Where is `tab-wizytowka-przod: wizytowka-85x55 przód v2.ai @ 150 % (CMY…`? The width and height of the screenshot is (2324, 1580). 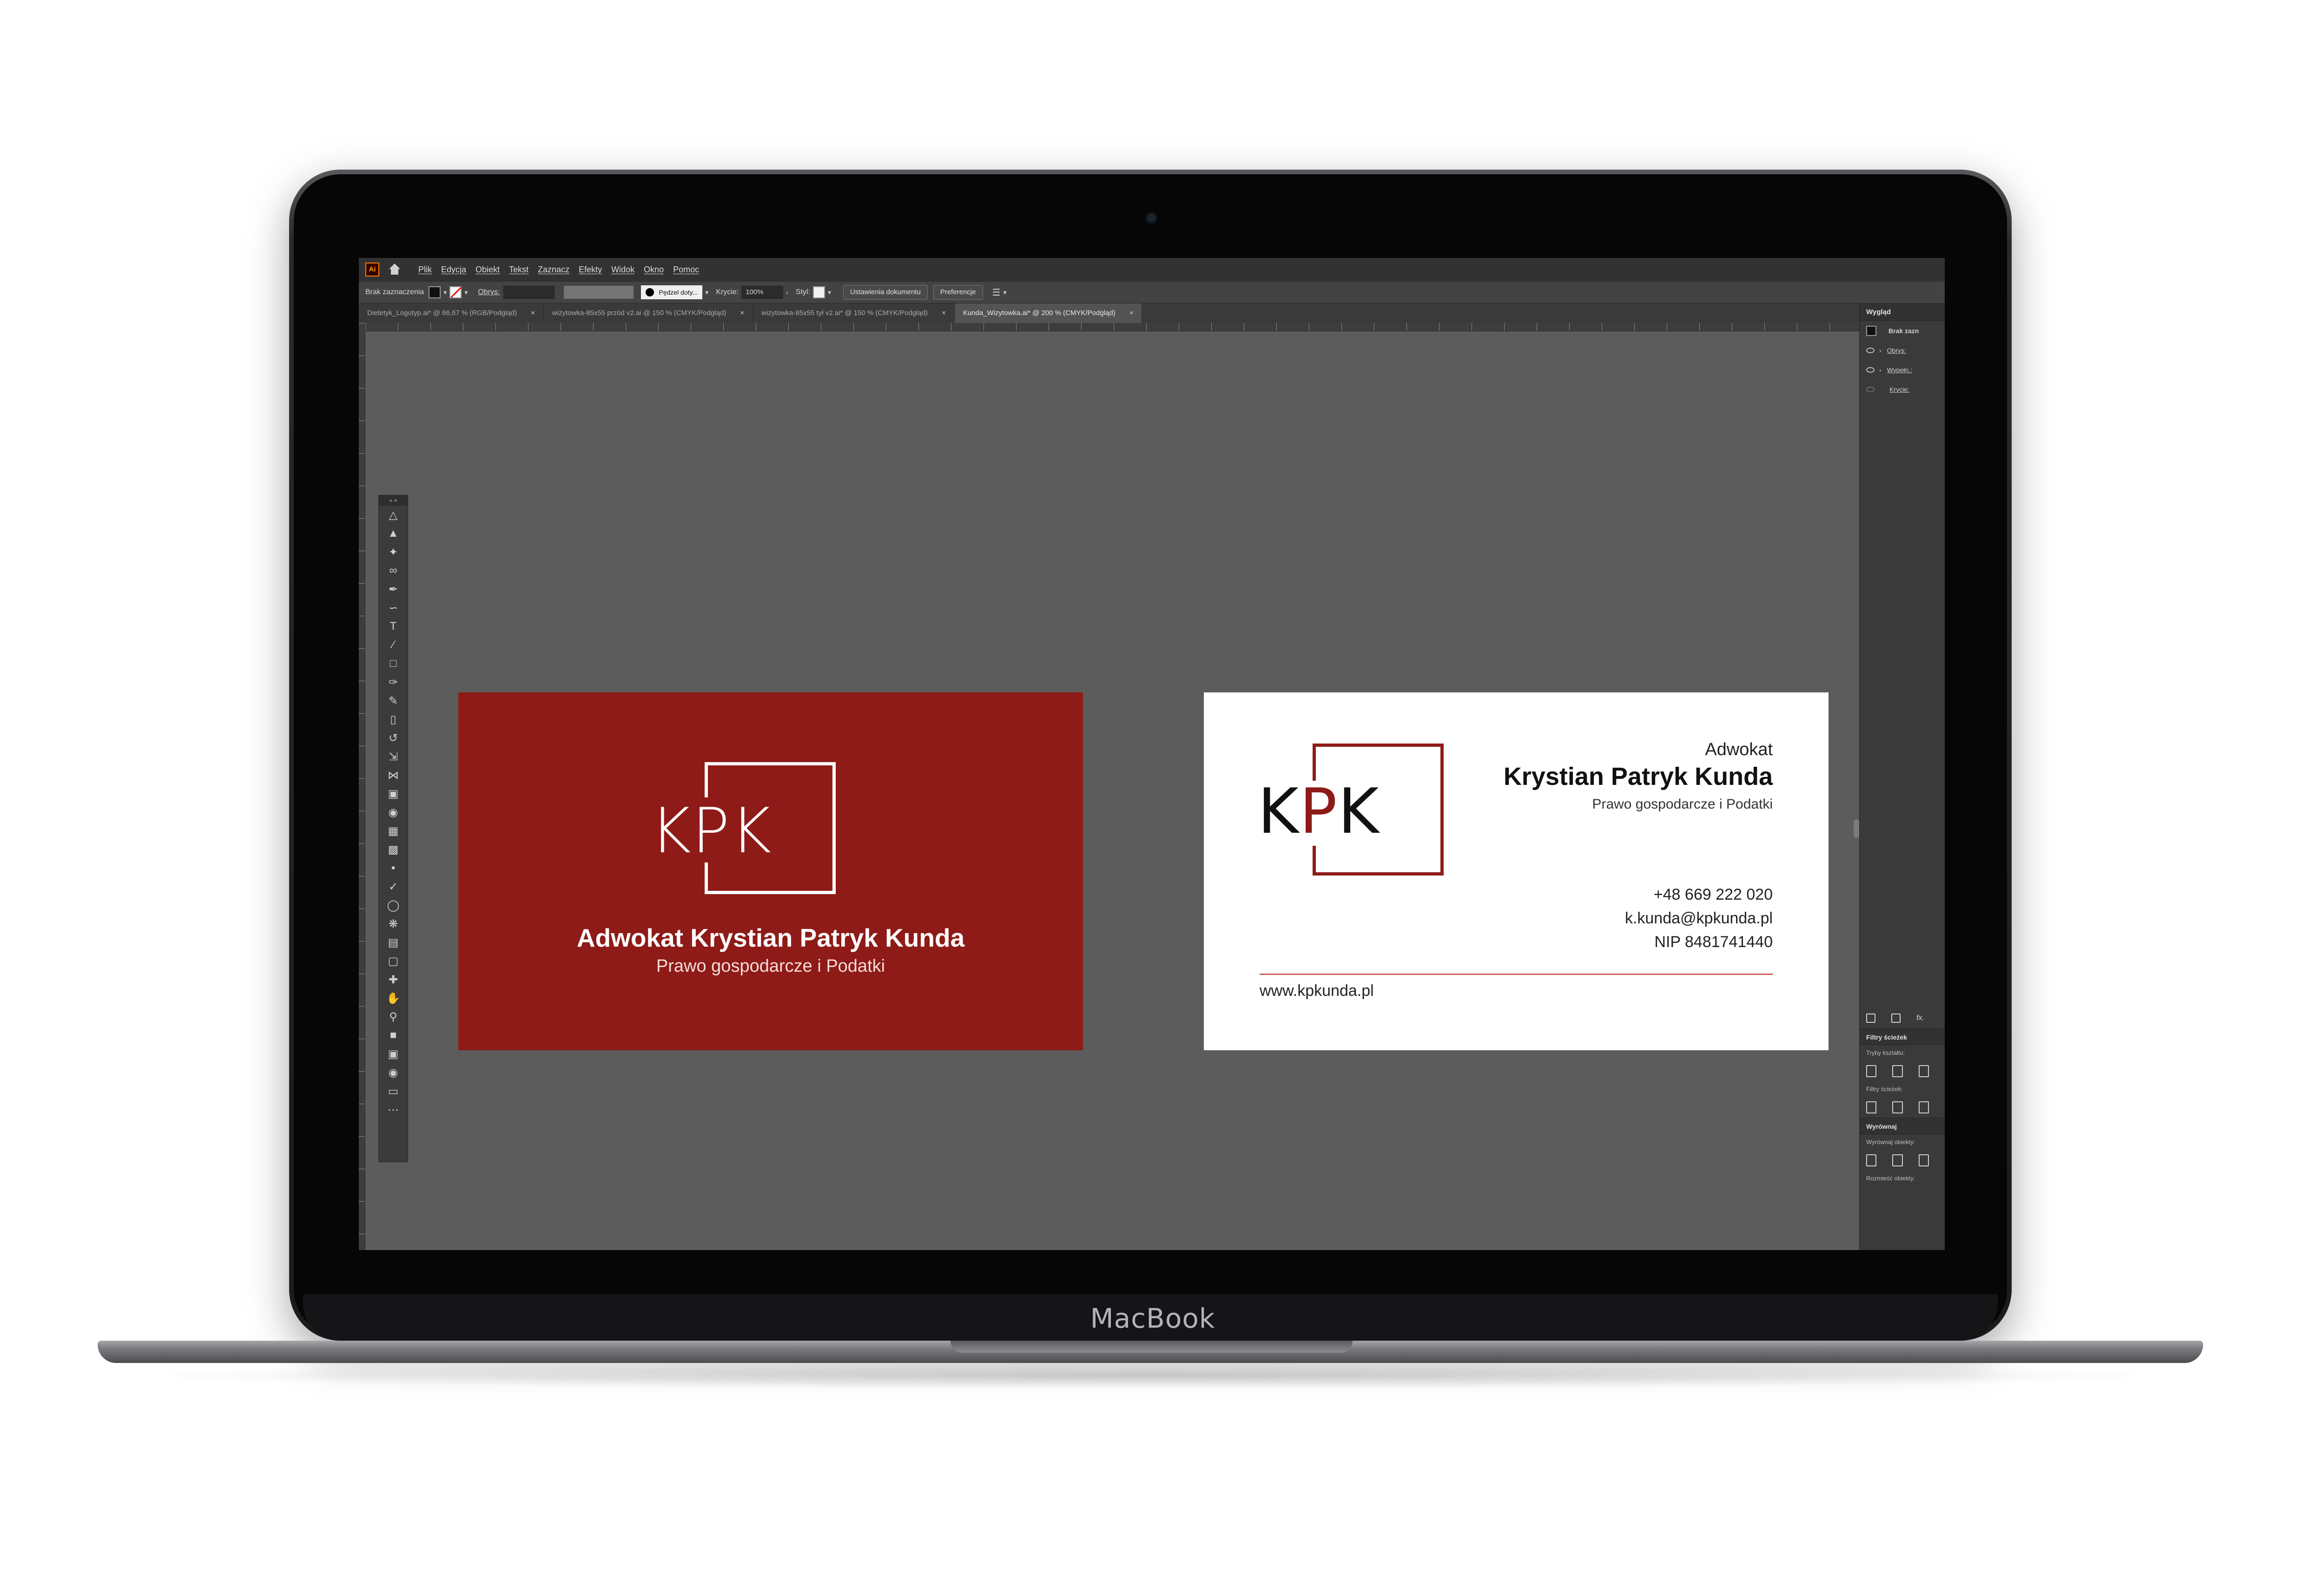
tab-wizytowka-przod: wizytowka-85x55 przód v2.ai @ 150 % (CMY… is located at coordinates (648, 313).